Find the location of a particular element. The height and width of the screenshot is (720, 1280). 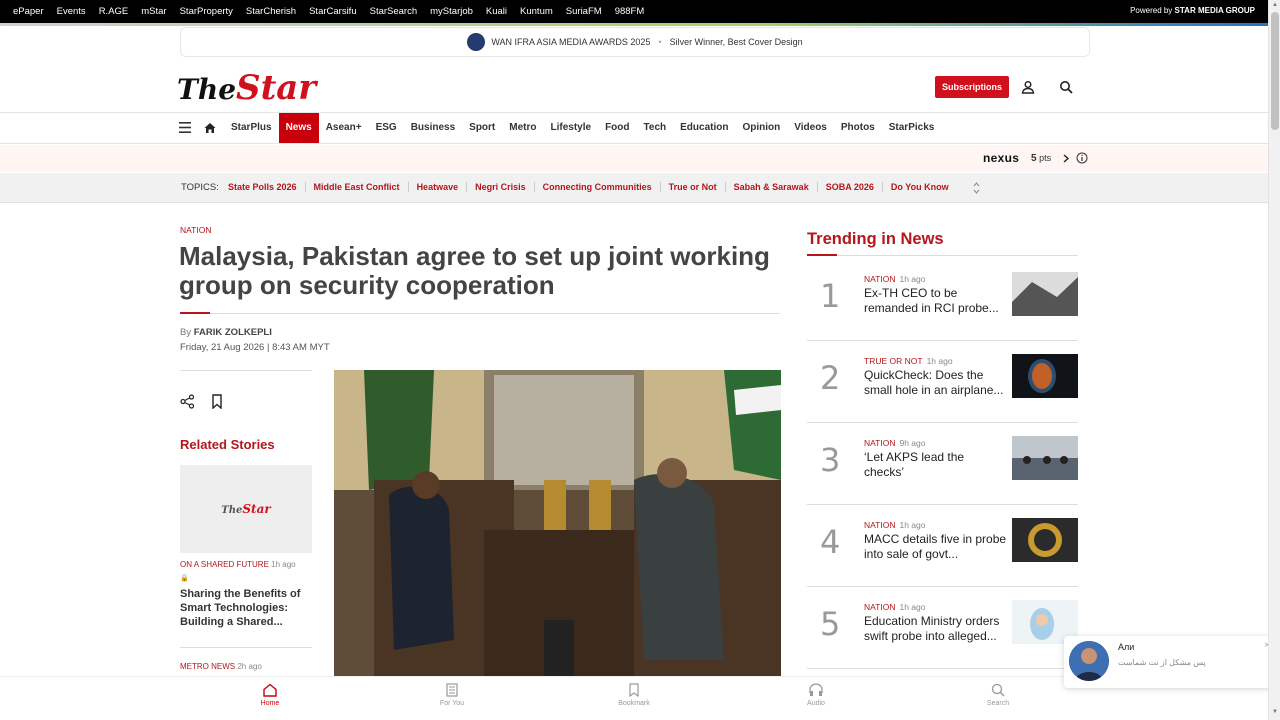

menu-icon is located at coordinates (185, 127).